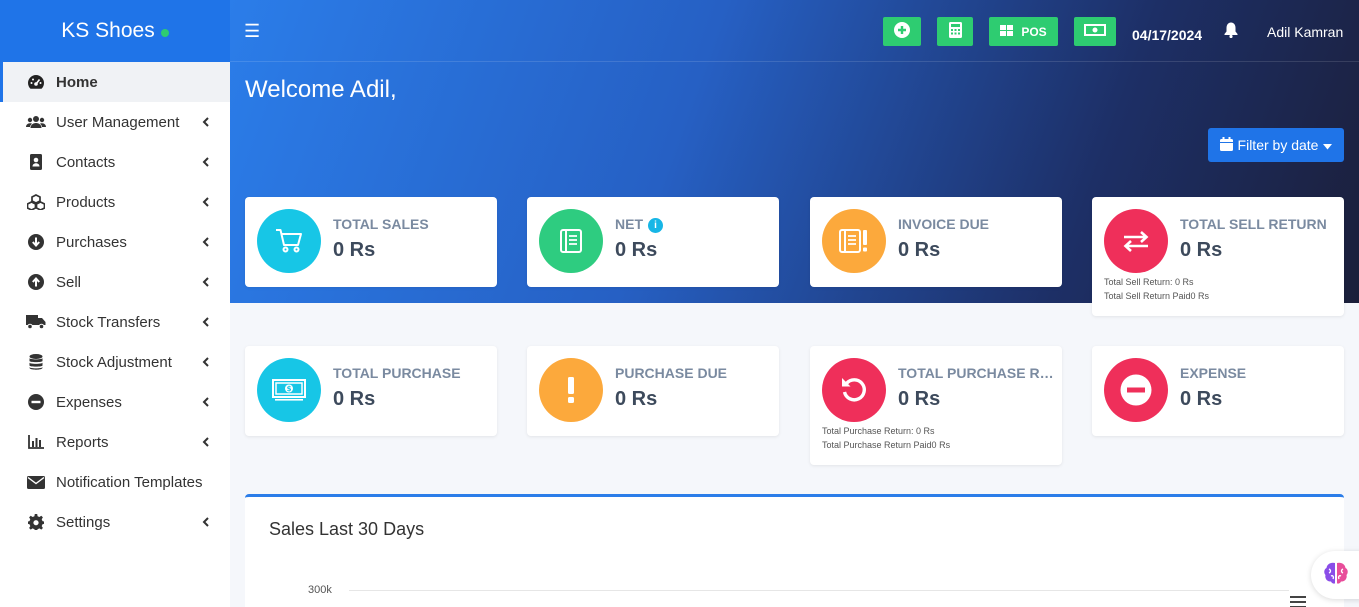 The width and height of the screenshot is (1359, 607). I want to click on database-icon, so click(36, 362).